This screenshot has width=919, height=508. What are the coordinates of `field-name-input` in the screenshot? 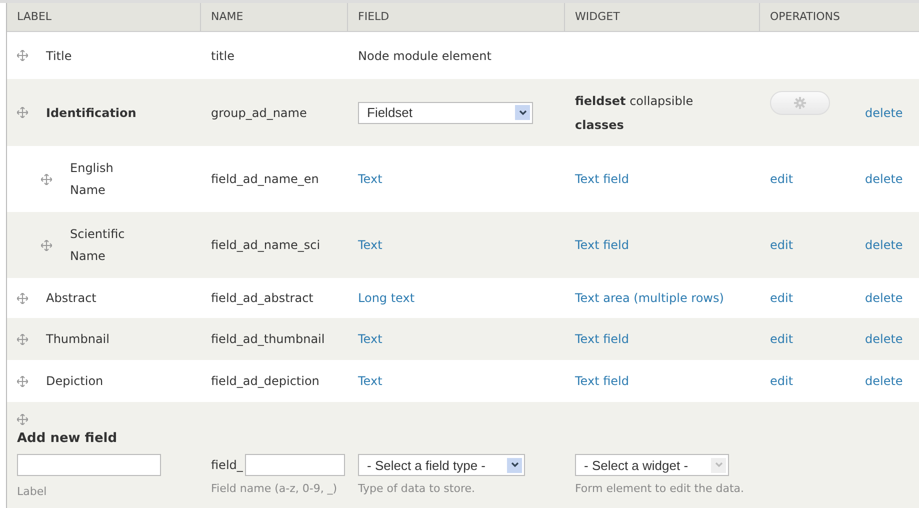 It's located at (294, 465).